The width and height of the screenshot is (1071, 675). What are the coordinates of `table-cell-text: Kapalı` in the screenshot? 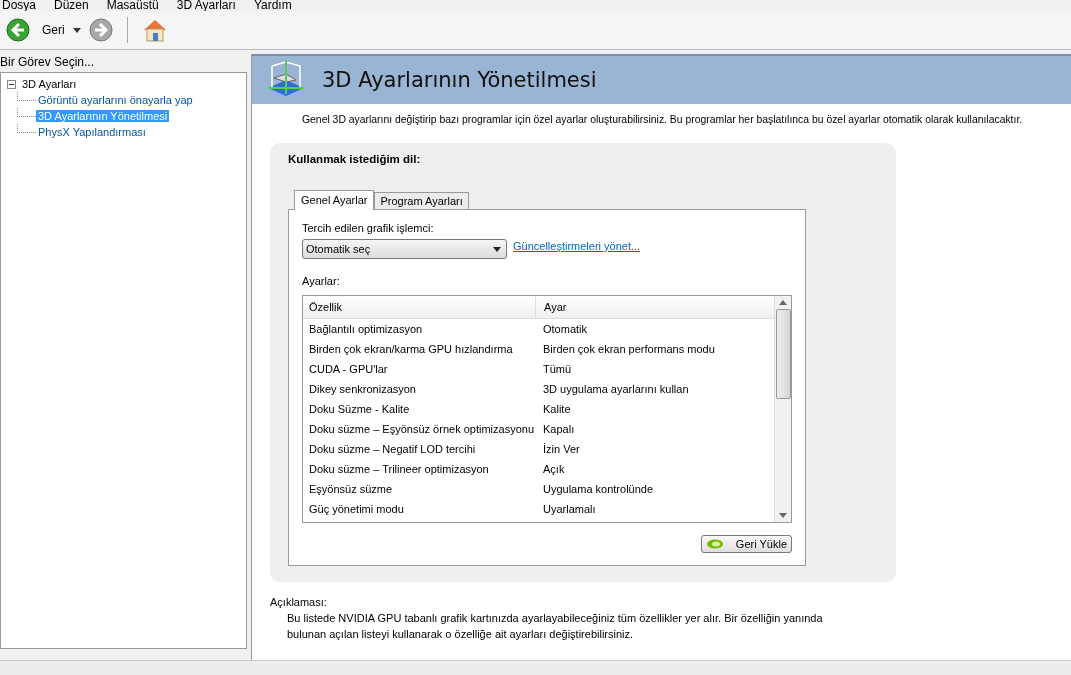 It's located at (558, 429).